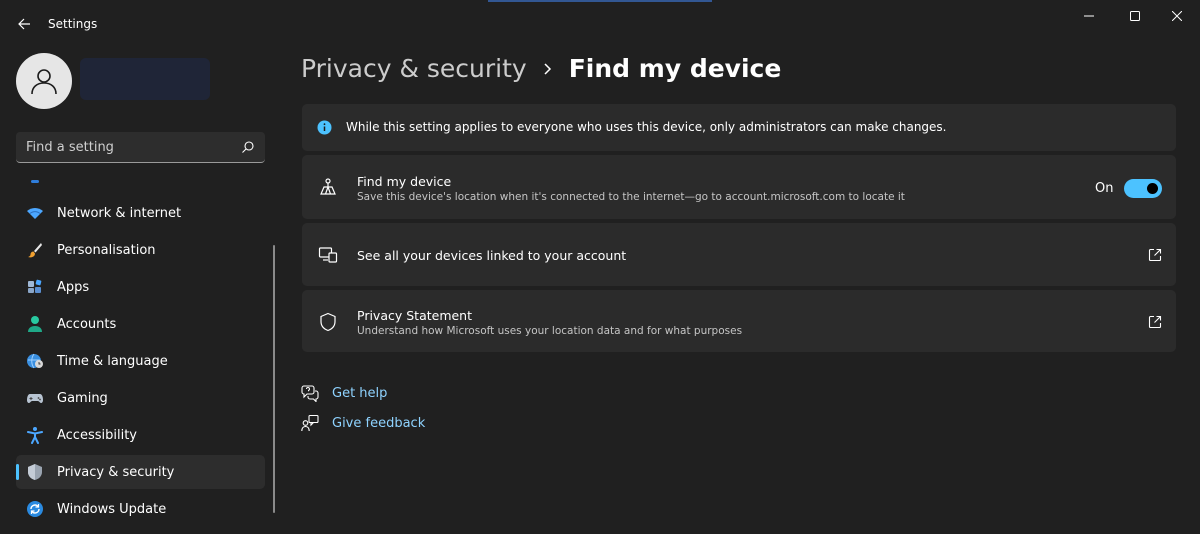  What do you see at coordinates (116, 472) in the screenshot?
I see `sidebar-item-label: Privacy & security` at bounding box center [116, 472].